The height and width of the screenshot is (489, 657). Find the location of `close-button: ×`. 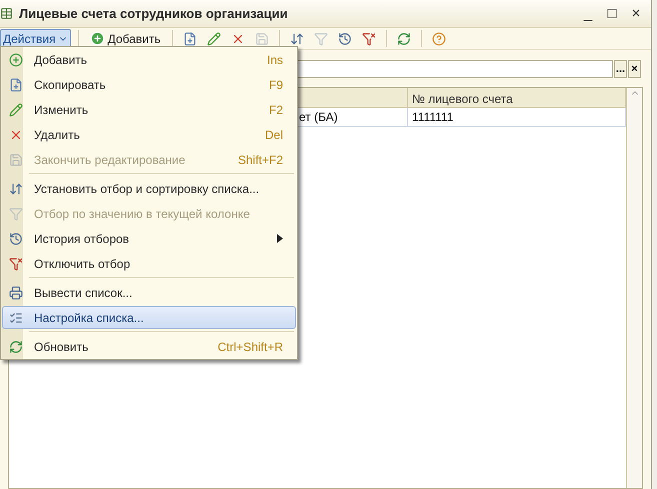

close-button: × is located at coordinates (636, 13).